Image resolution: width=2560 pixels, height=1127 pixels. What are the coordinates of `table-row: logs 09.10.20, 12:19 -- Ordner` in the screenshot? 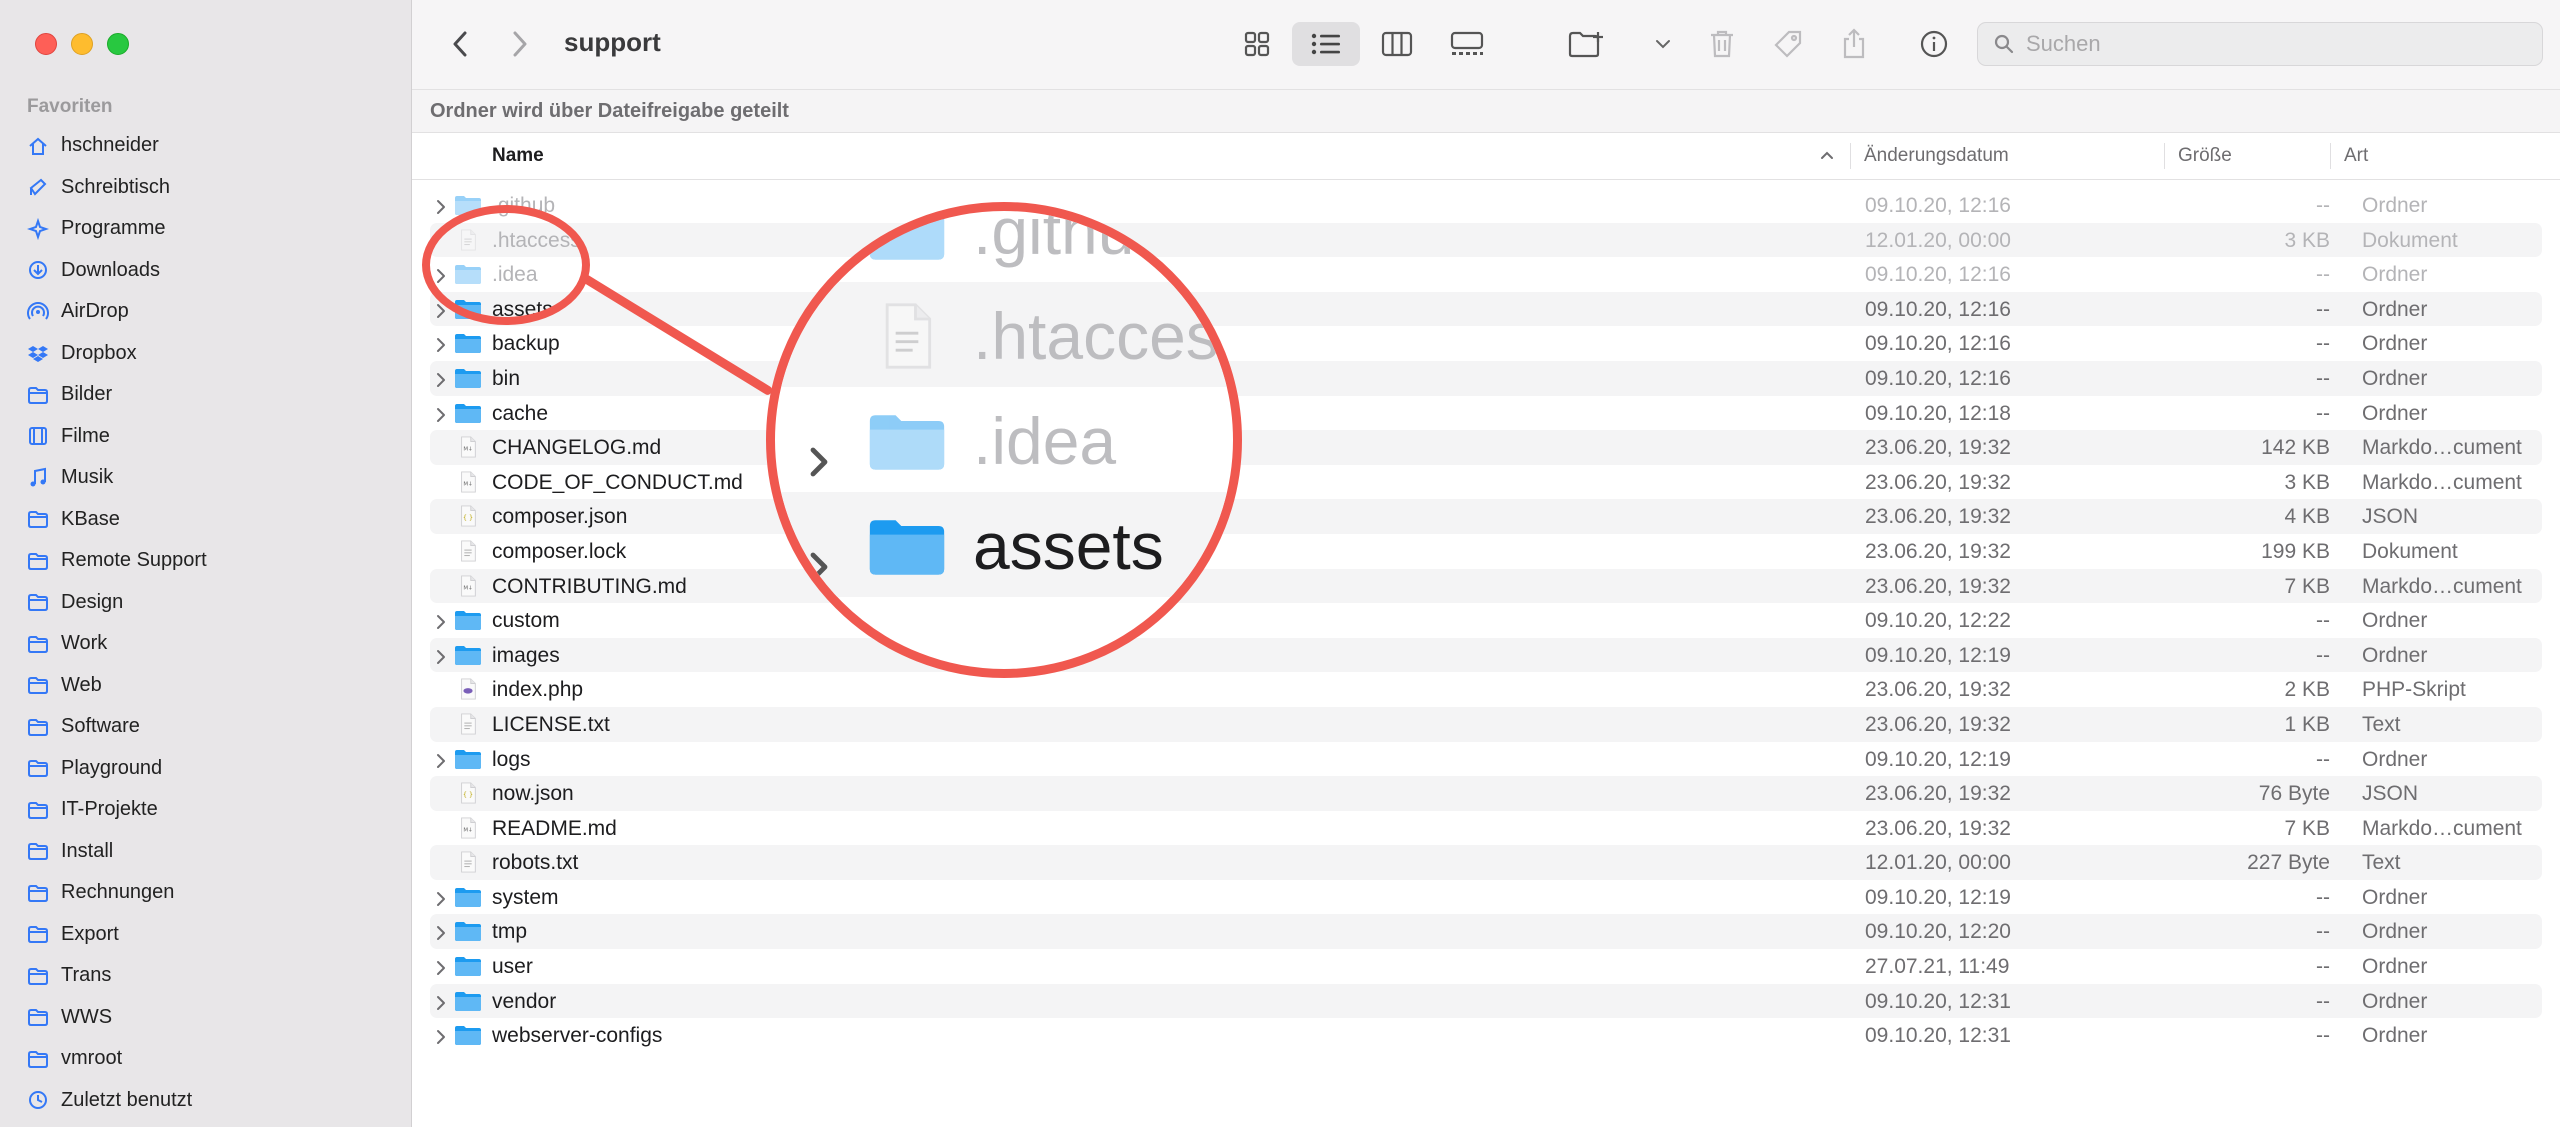 It's located at (1486, 759).